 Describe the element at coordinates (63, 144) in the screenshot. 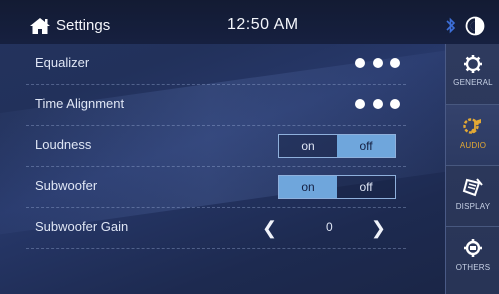

I see `row-label: Loudness` at that location.